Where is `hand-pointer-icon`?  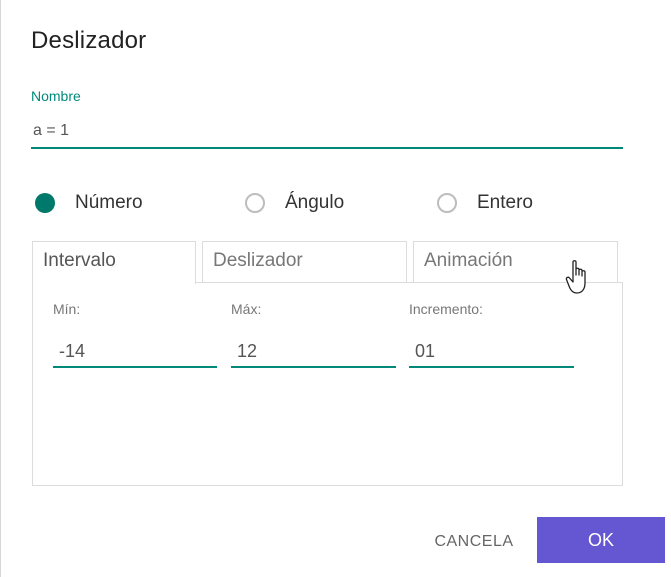 hand-pointer-icon is located at coordinates (575, 277).